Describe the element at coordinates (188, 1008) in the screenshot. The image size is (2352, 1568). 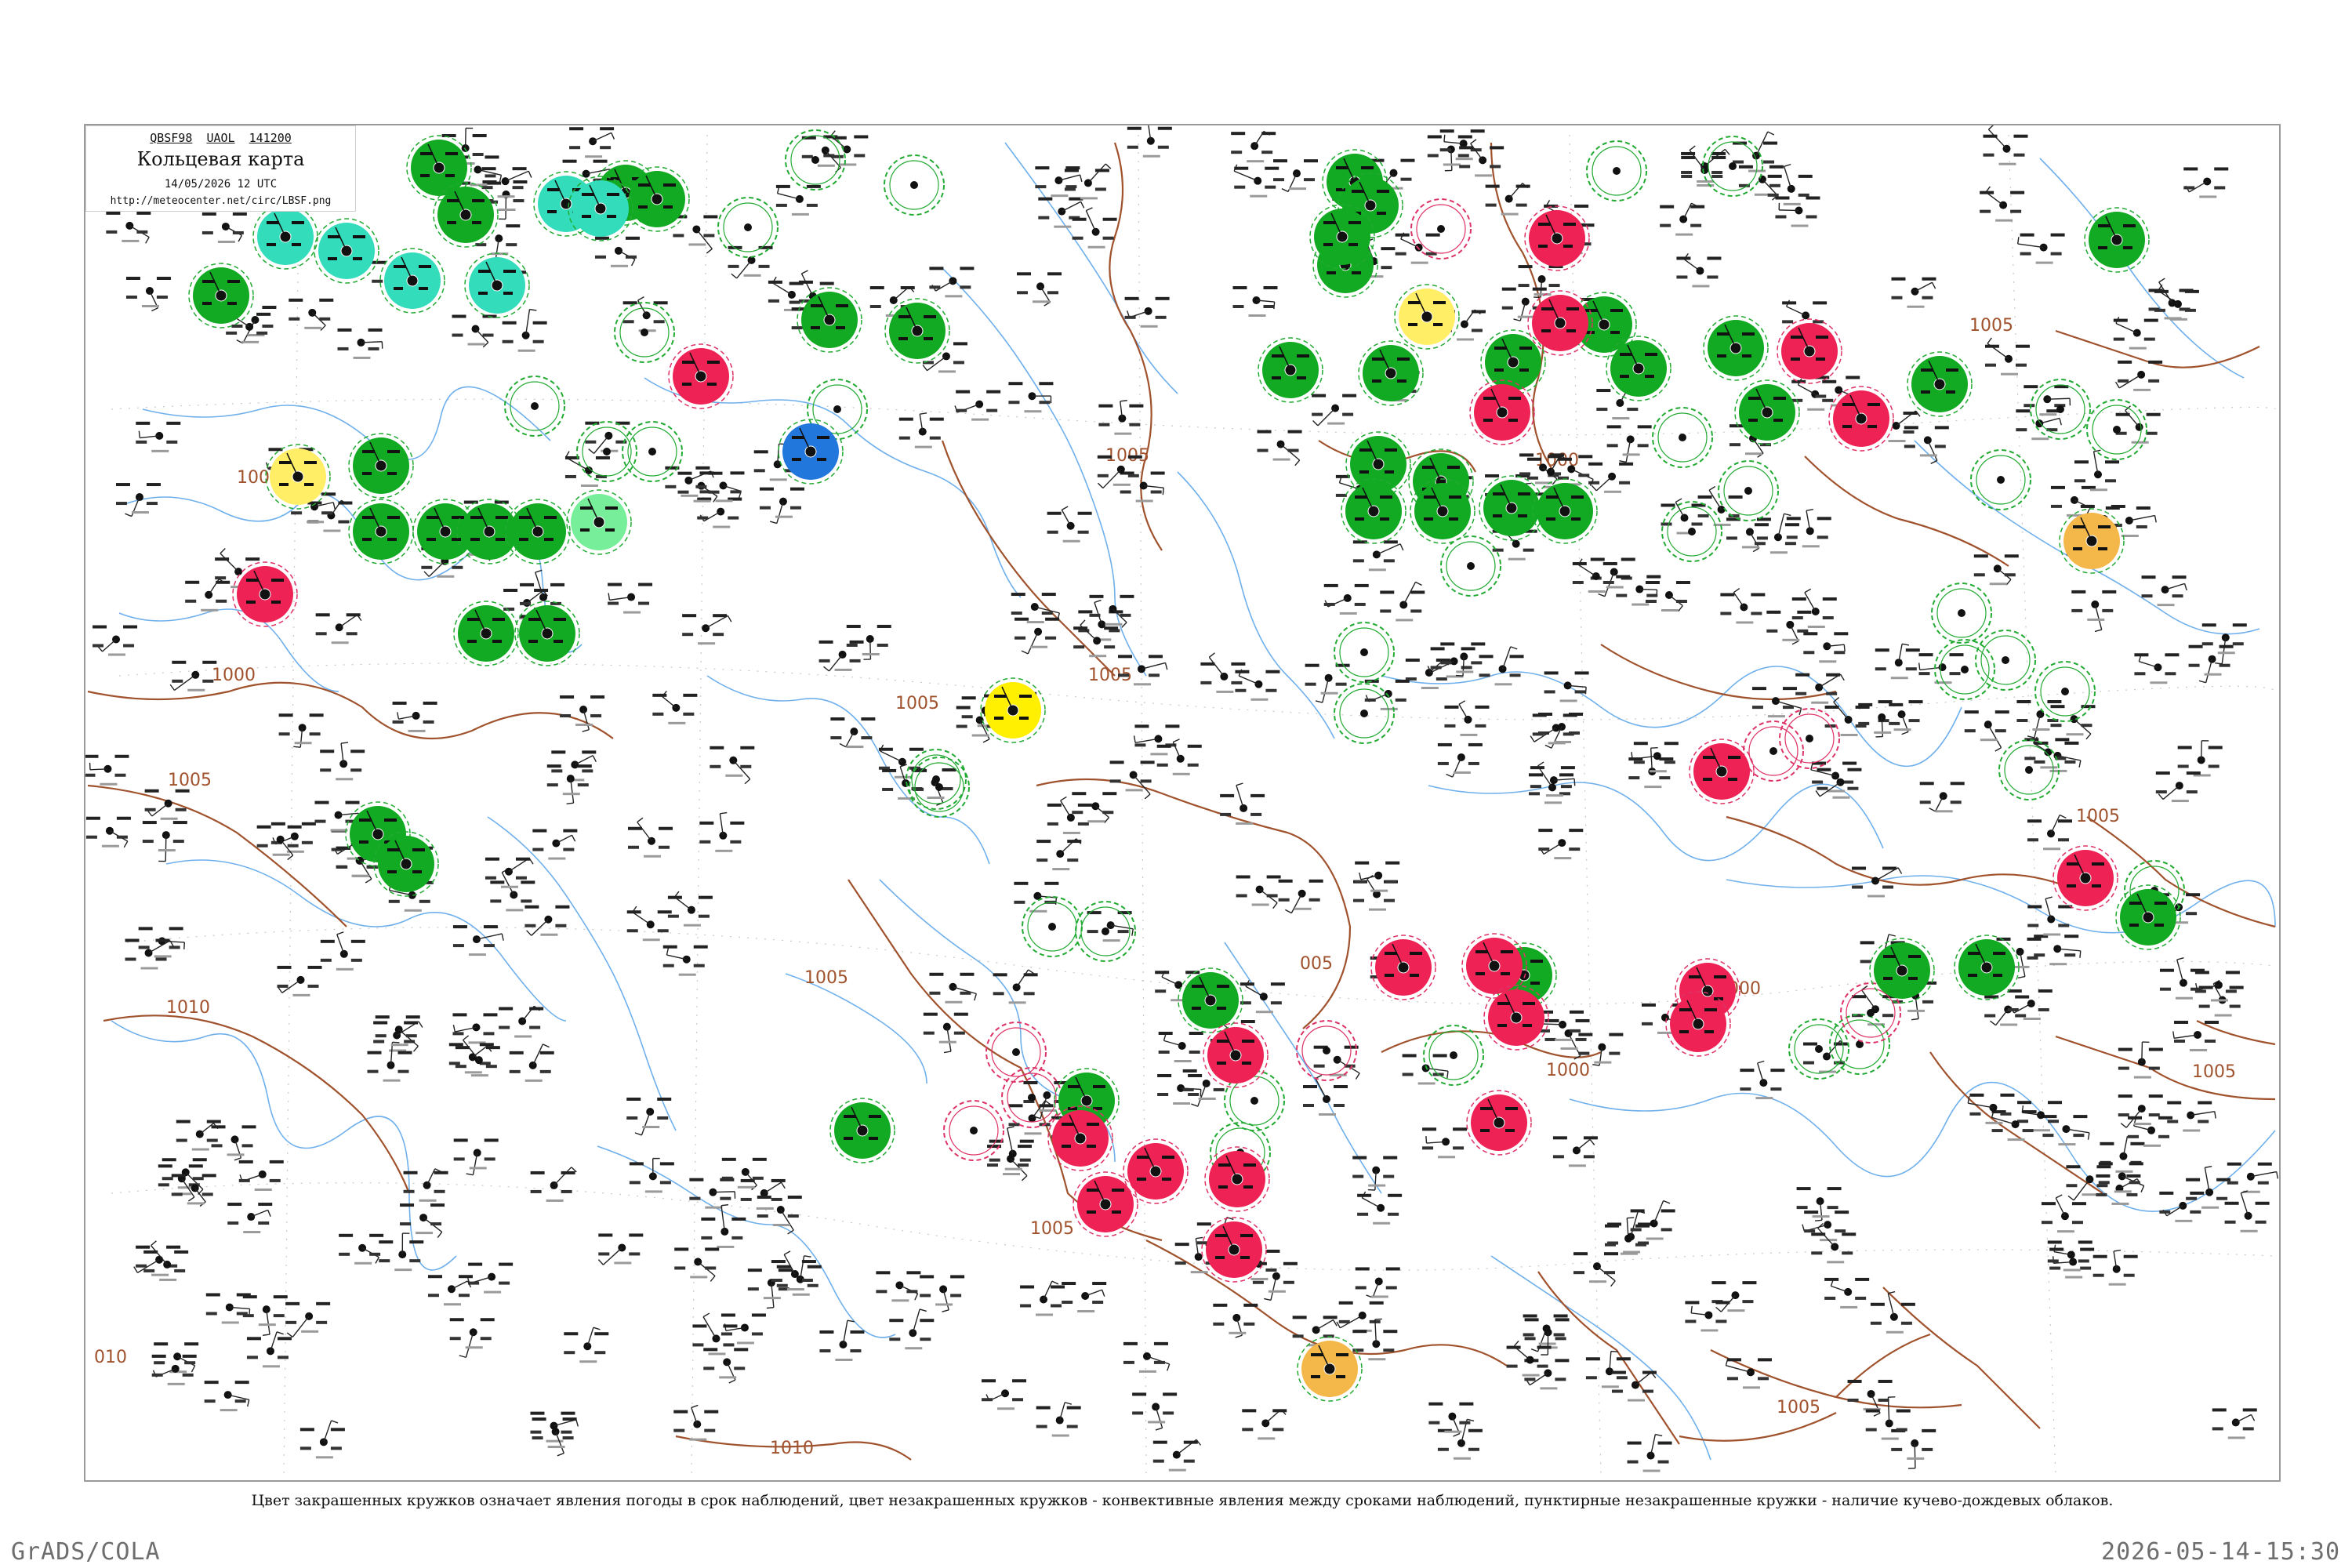
I see `isobar-label: 1010` at that location.